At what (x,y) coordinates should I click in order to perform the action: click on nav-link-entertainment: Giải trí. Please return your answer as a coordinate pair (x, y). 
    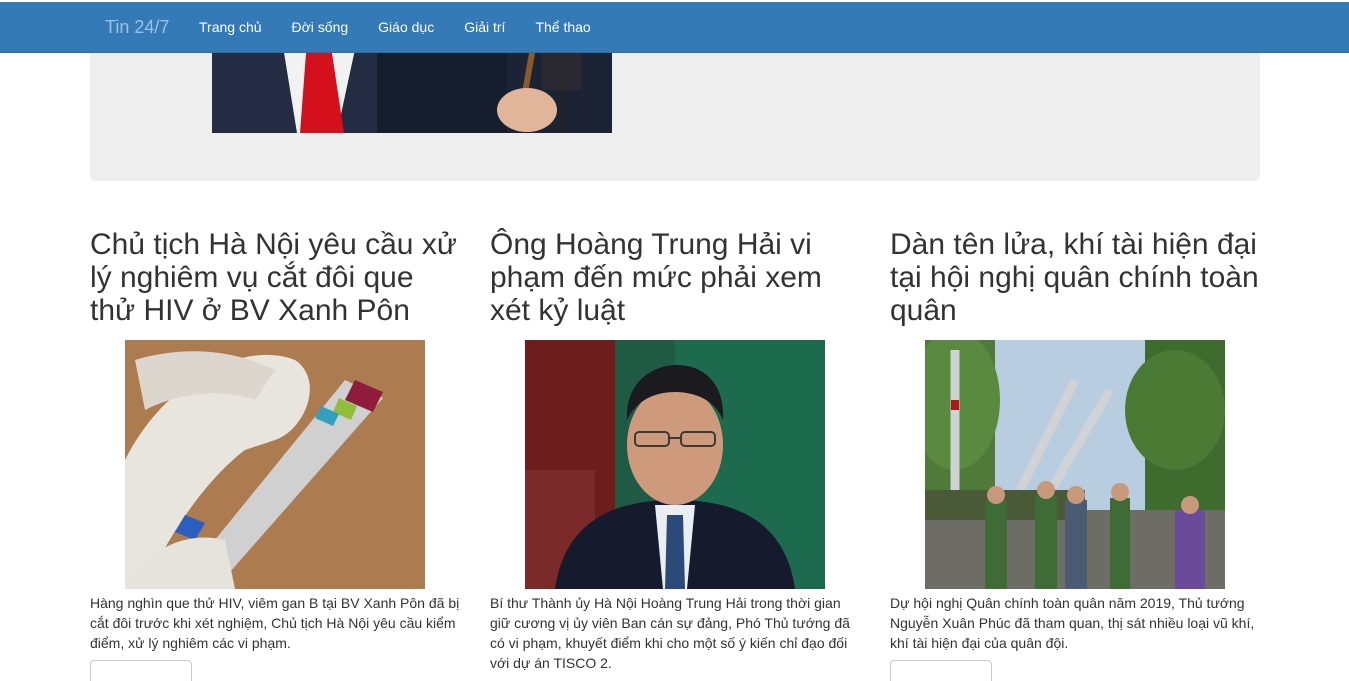
    Looking at the image, I should click on (484, 27).